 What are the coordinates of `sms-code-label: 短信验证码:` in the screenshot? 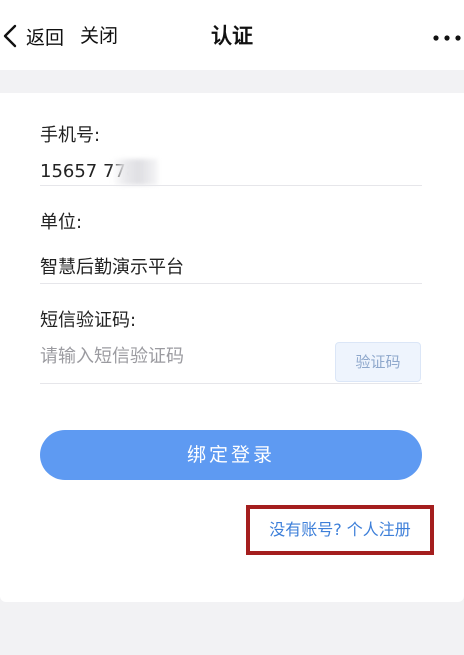 It's located at (88, 320).